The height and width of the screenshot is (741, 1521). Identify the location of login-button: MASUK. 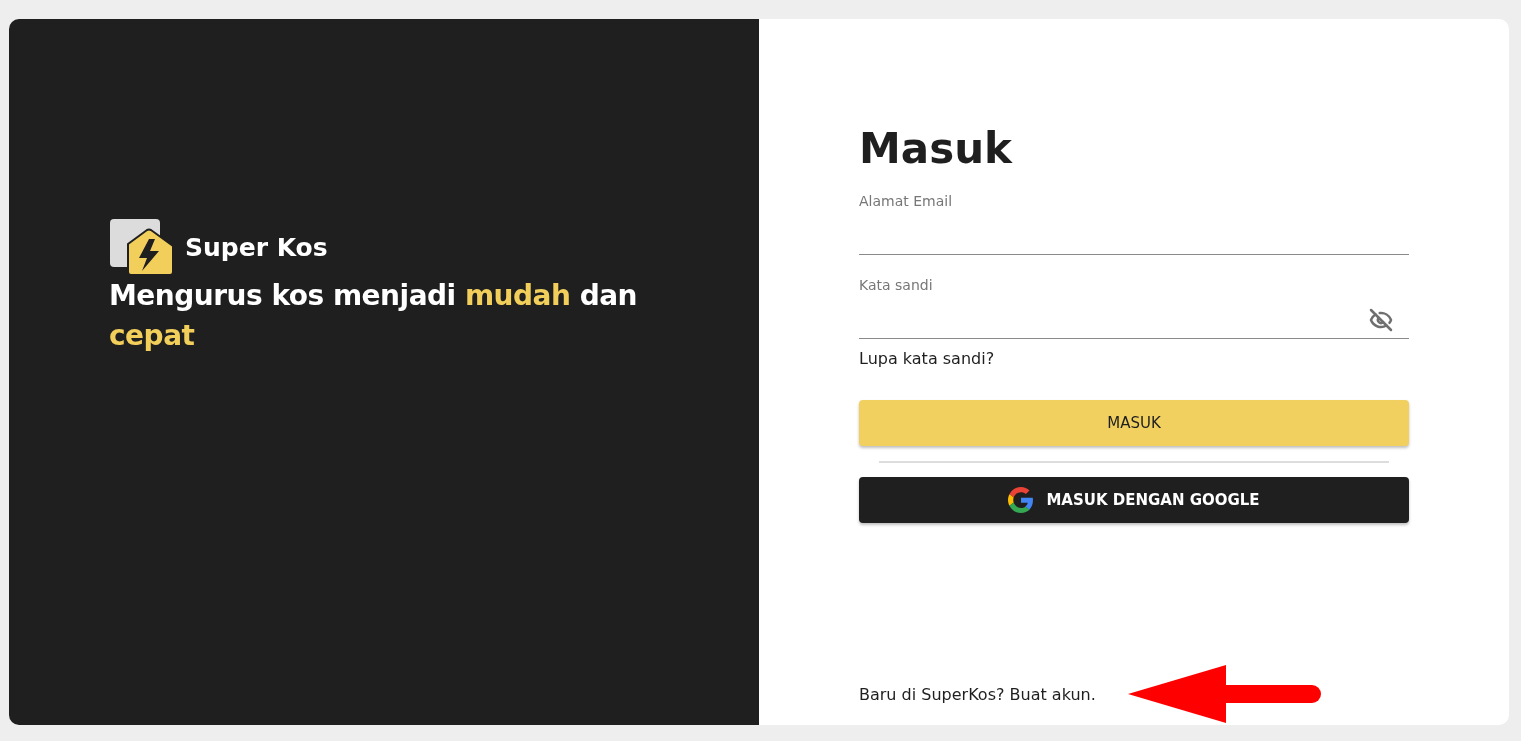
(1134, 423).